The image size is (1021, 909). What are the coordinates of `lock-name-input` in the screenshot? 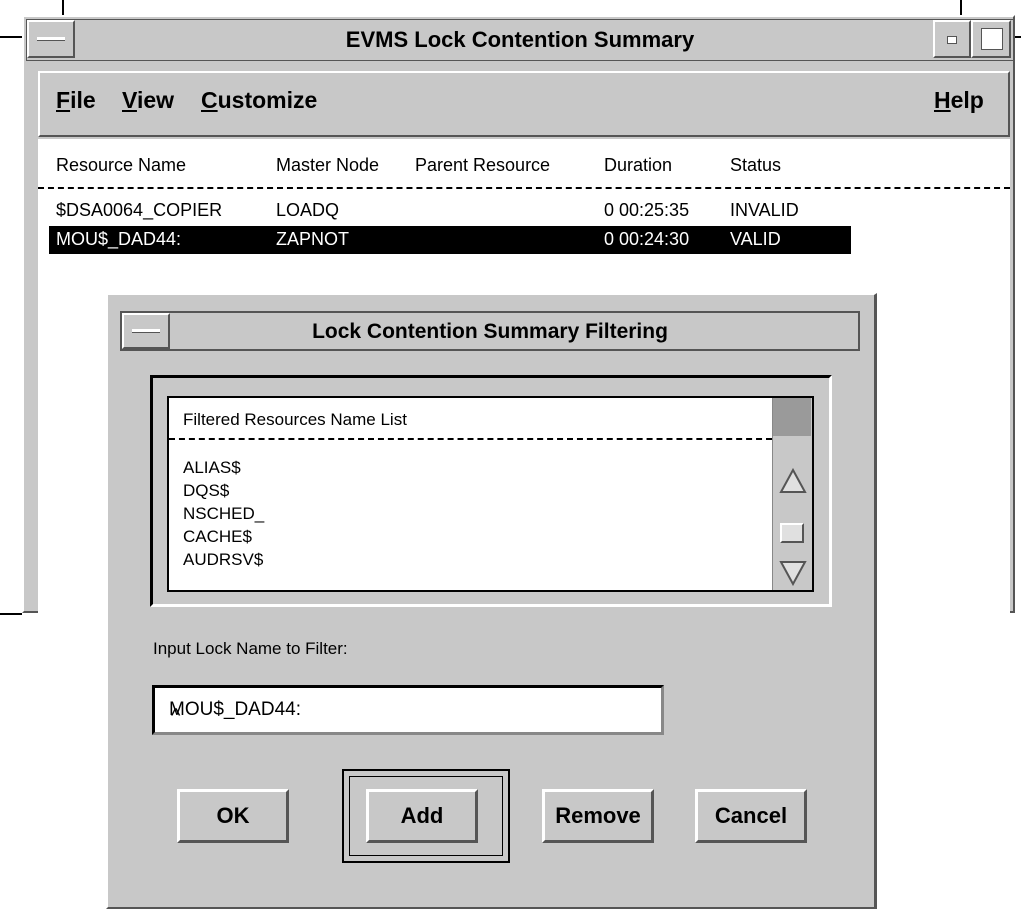 It's located at (408, 710).